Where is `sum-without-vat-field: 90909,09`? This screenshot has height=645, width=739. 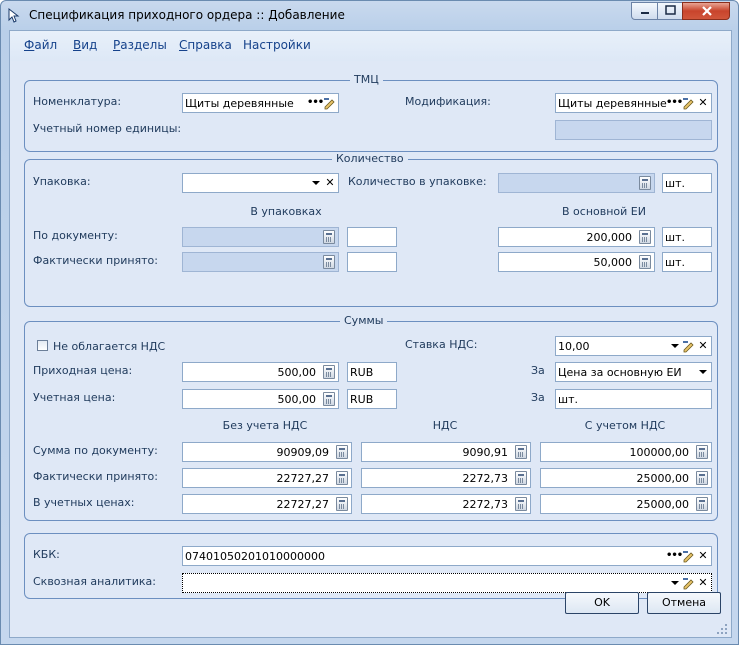 sum-without-vat-field: 90909,09 is located at coordinates (267, 452).